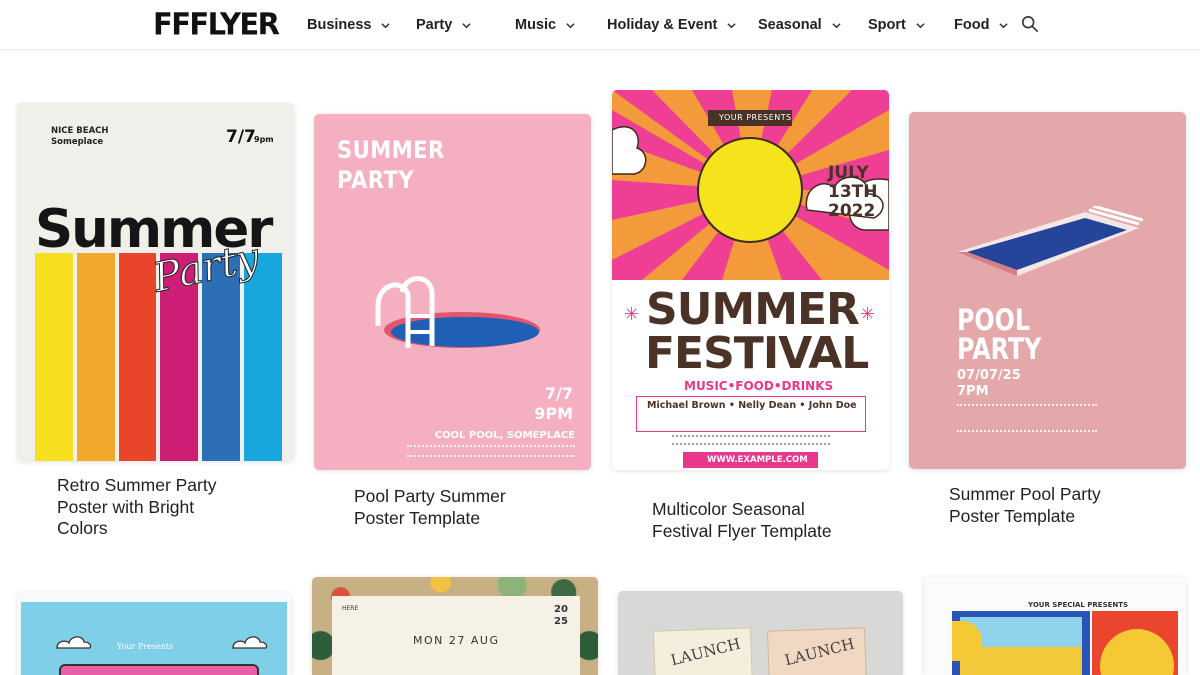  I want to click on nav-sport: Sport, so click(905, 25).